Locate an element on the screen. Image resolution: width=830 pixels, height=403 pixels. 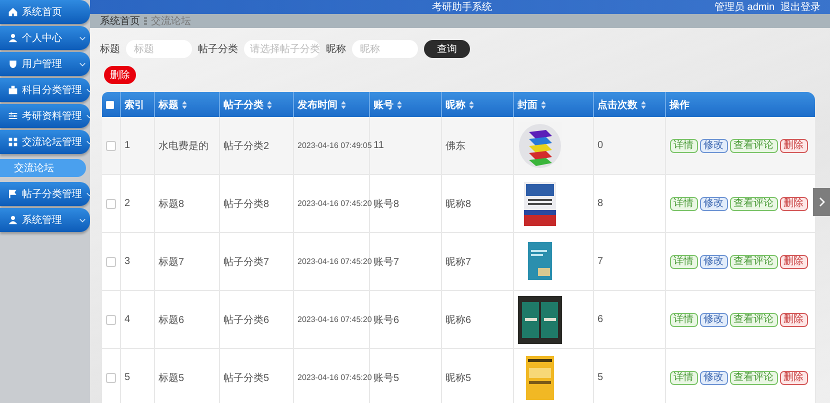
column-header: 封面 is located at coordinates (528, 105).